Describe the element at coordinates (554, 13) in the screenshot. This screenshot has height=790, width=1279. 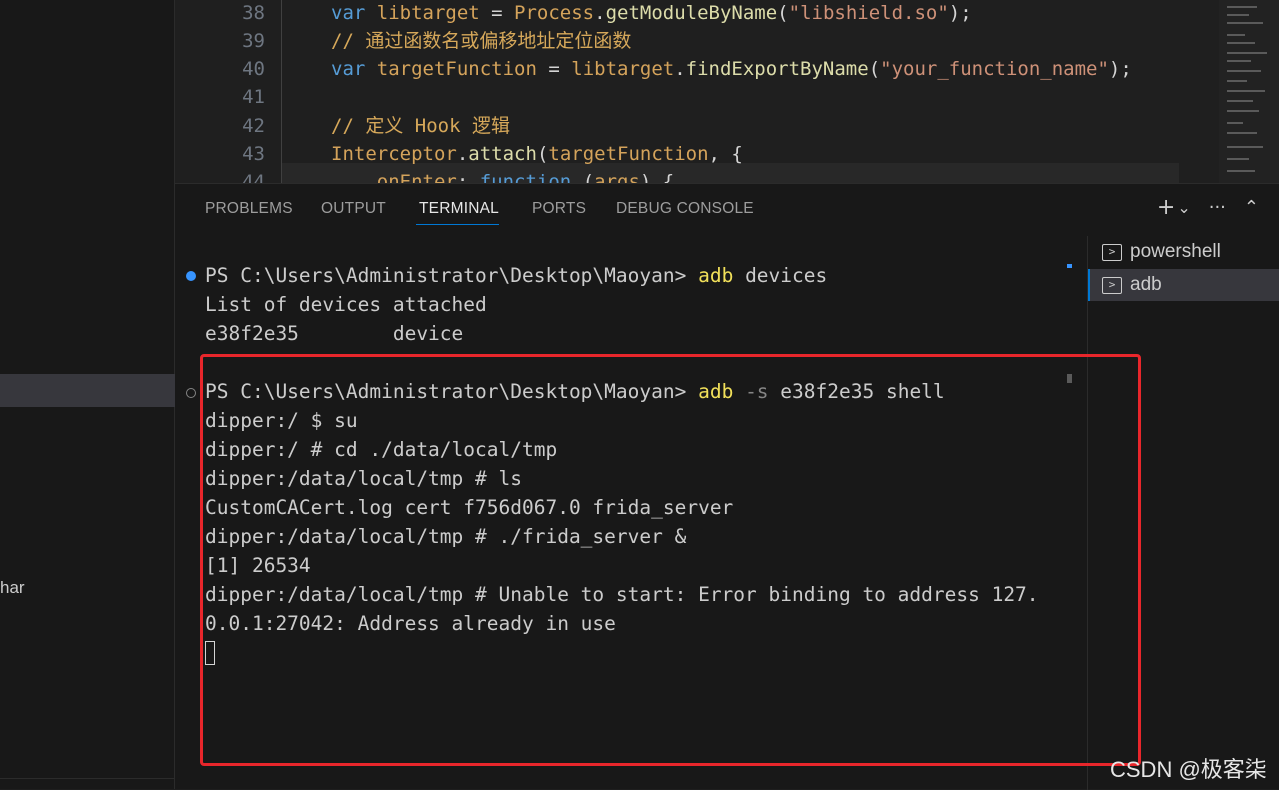
I see `code-token: Process` at that location.